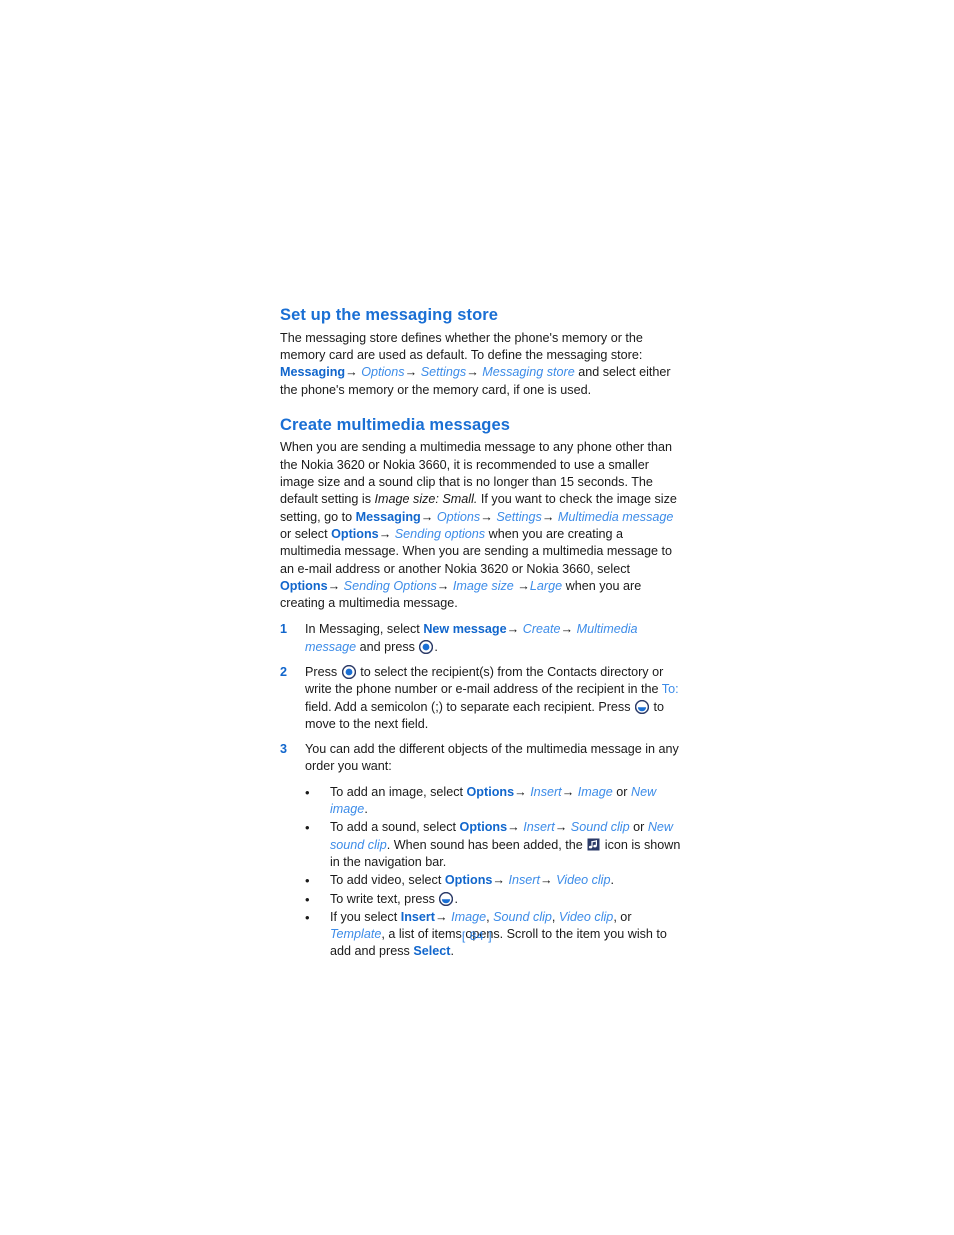 The height and width of the screenshot is (1235, 954). I want to click on menu-command-select: Select, so click(432, 951).